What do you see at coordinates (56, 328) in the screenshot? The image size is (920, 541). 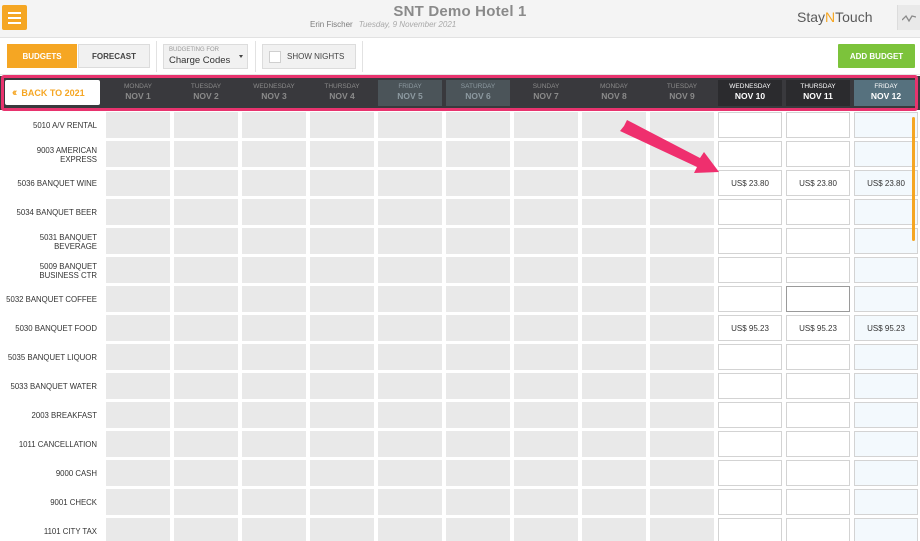 I see `charge-code-label: 5030 BANQUET FOOD` at bounding box center [56, 328].